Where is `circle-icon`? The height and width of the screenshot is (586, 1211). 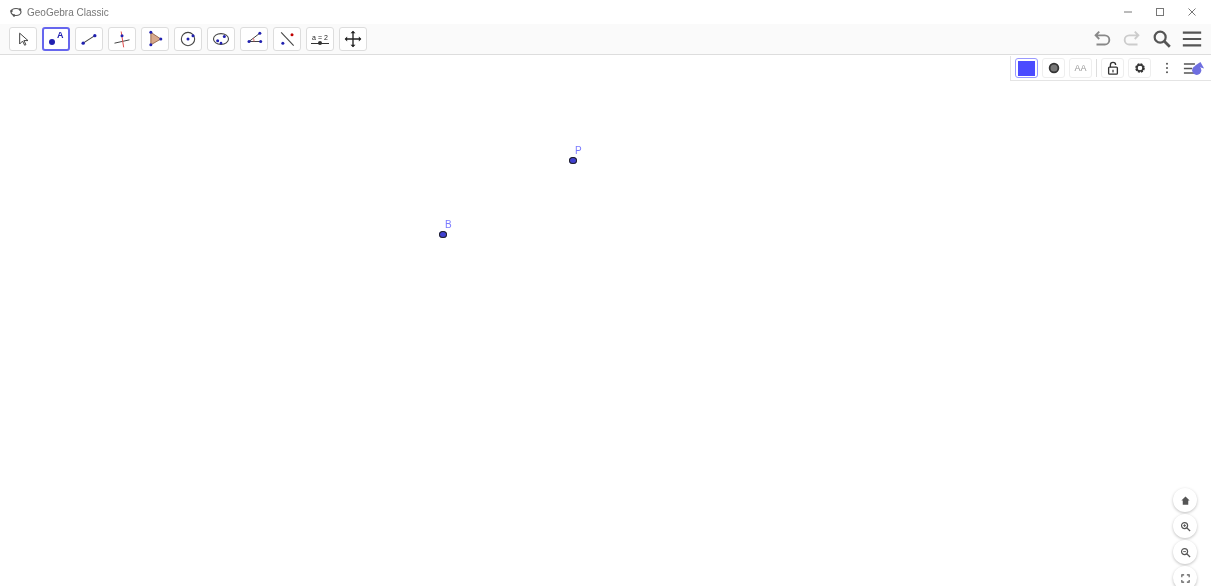 circle-icon is located at coordinates (188, 39).